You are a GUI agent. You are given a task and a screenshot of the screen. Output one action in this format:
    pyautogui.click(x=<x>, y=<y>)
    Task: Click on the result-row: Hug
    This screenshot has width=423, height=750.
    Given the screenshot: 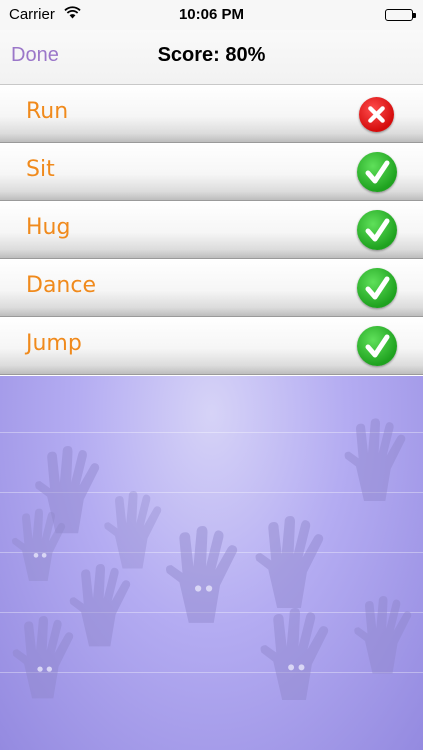 What is the action you would take?
    pyautogui.click(x=211, y=230)
    